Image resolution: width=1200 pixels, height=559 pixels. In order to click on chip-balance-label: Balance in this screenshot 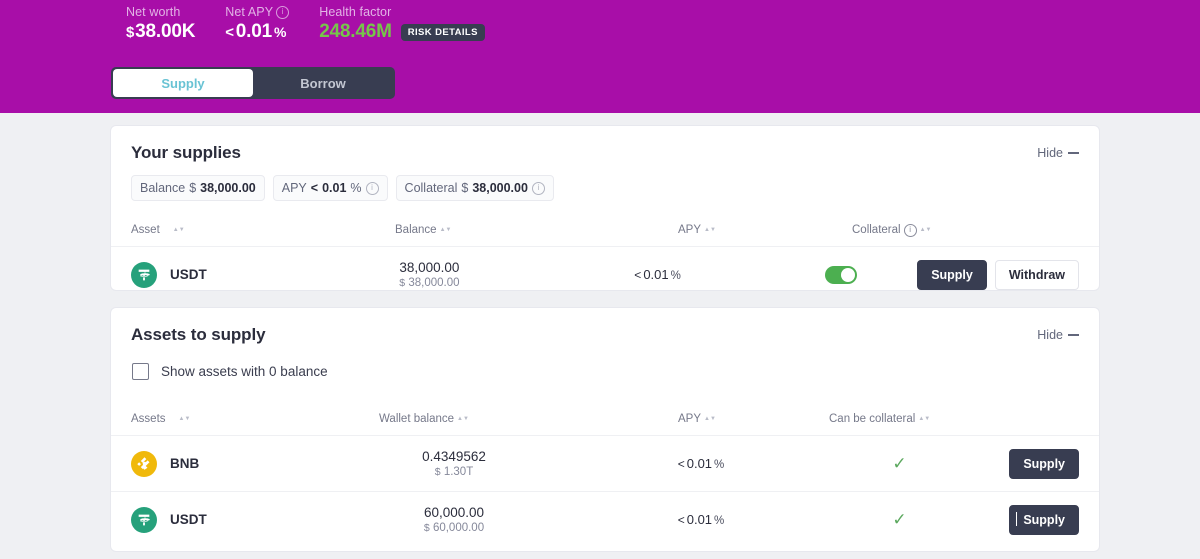, I will do `click(163, 188)`.